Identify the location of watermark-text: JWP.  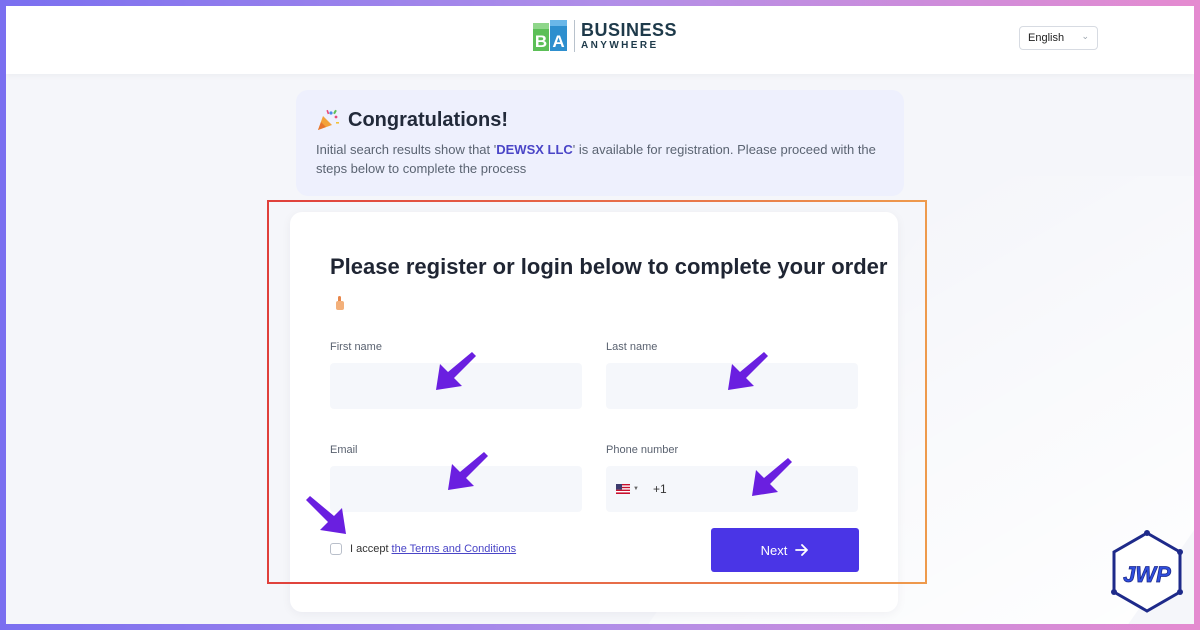
(1147, 574).